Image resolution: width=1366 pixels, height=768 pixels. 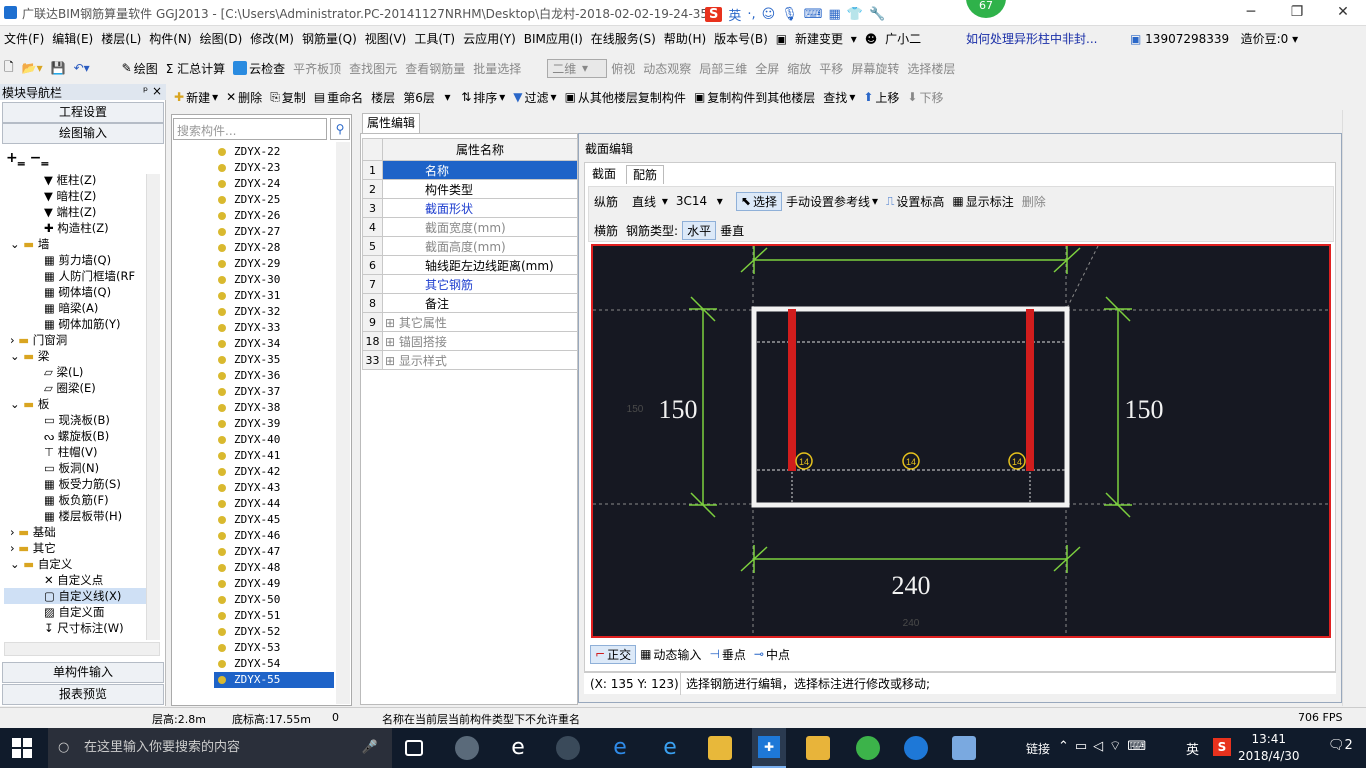 What do you see at coordinates (428, 97) in the screenshot?
I see `floor-select: 第6层 ▾` at bounding box center [428, 97].